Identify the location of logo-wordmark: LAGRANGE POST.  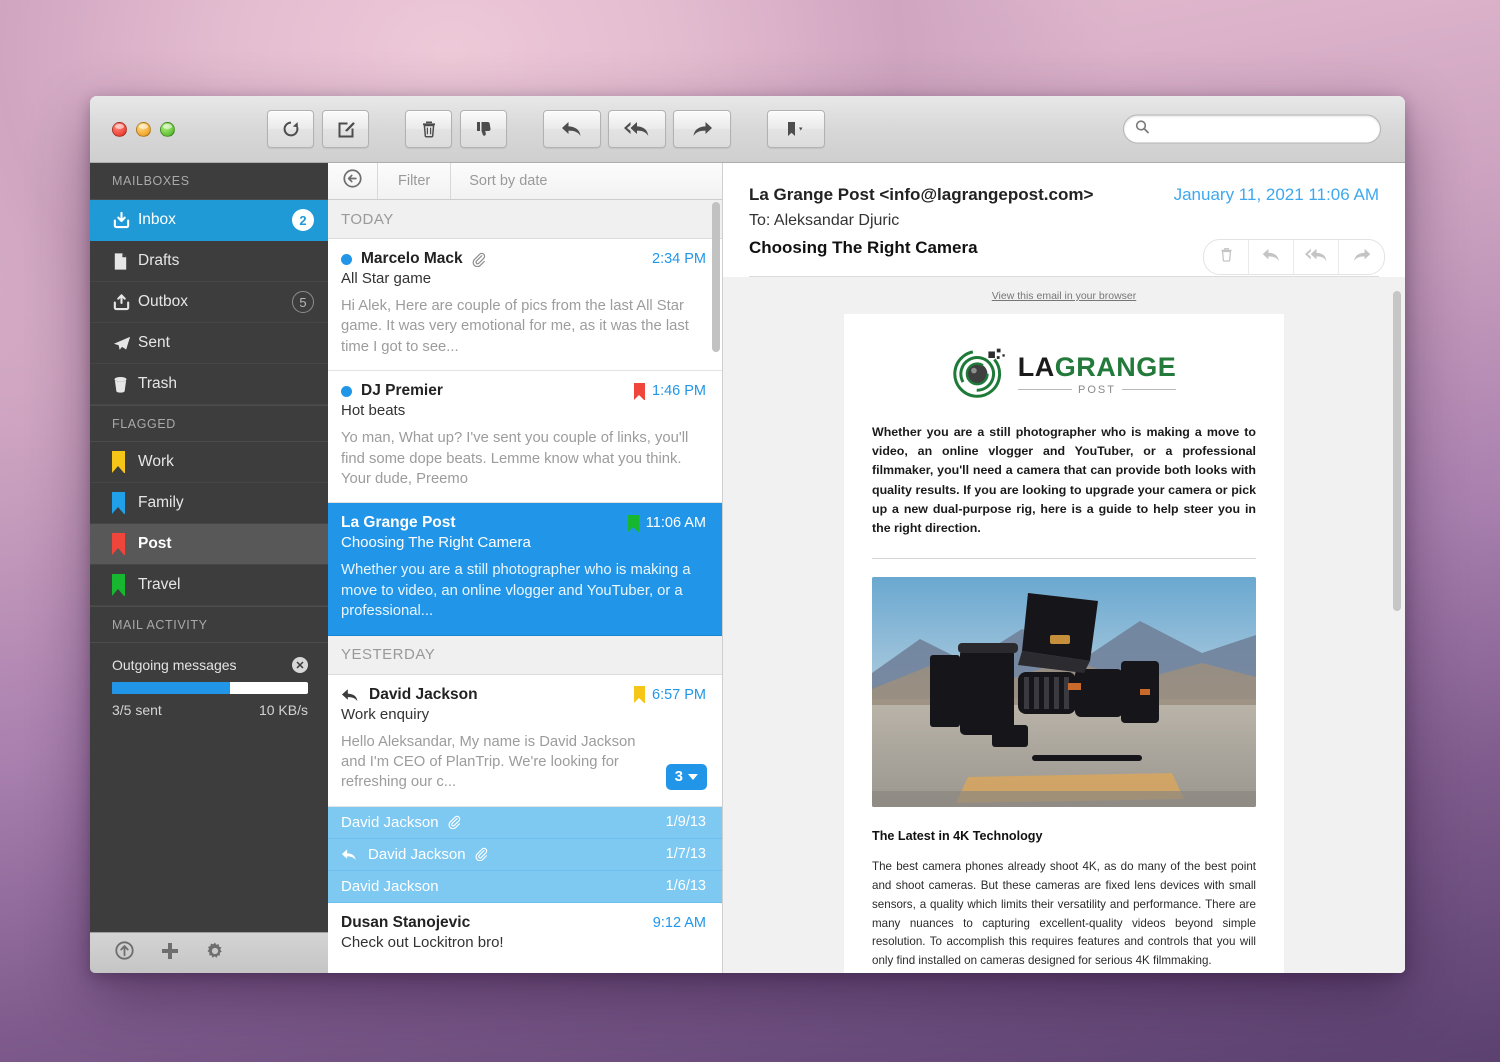
(1097, 373).